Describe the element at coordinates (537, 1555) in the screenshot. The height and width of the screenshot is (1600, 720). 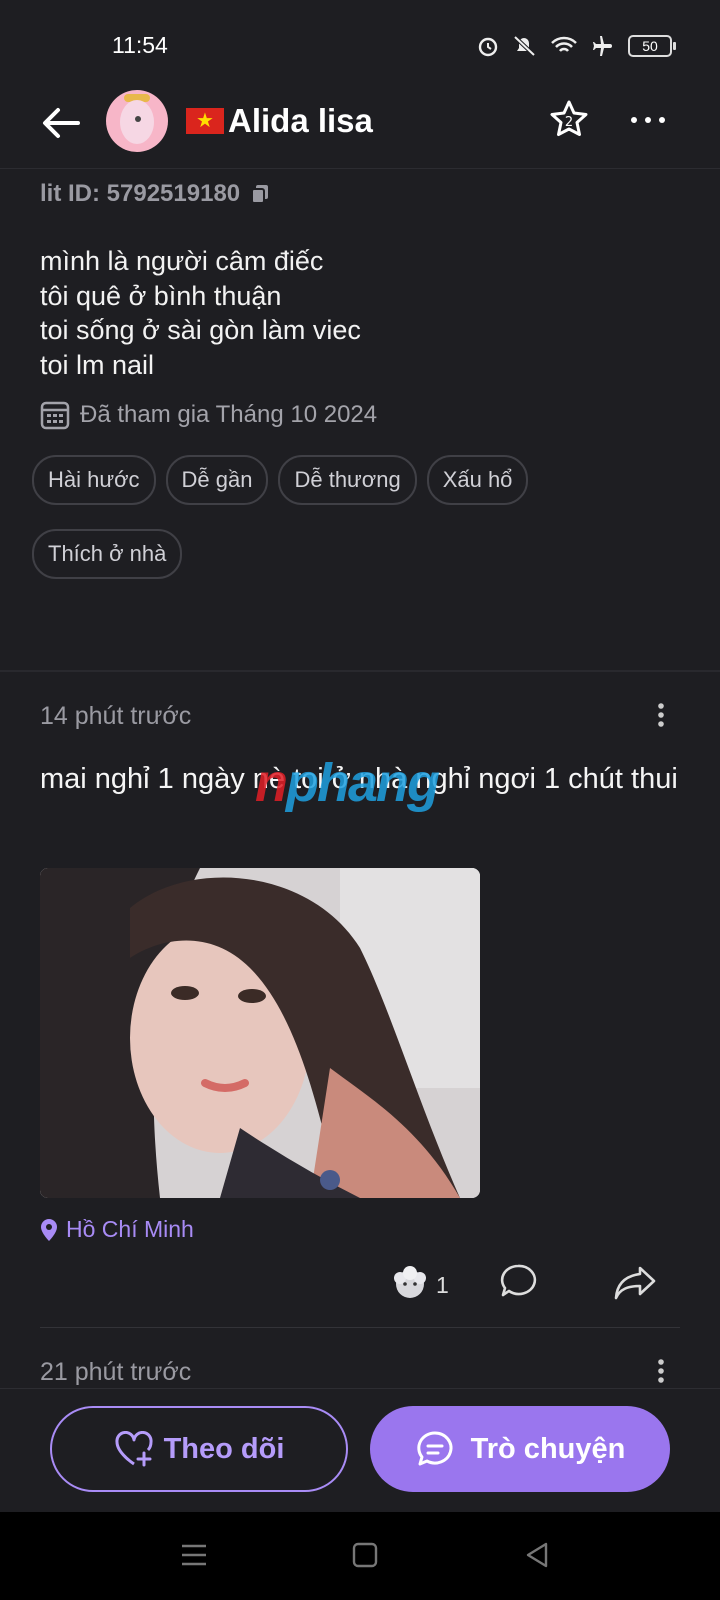
I see `back-nav-icon` at that location.